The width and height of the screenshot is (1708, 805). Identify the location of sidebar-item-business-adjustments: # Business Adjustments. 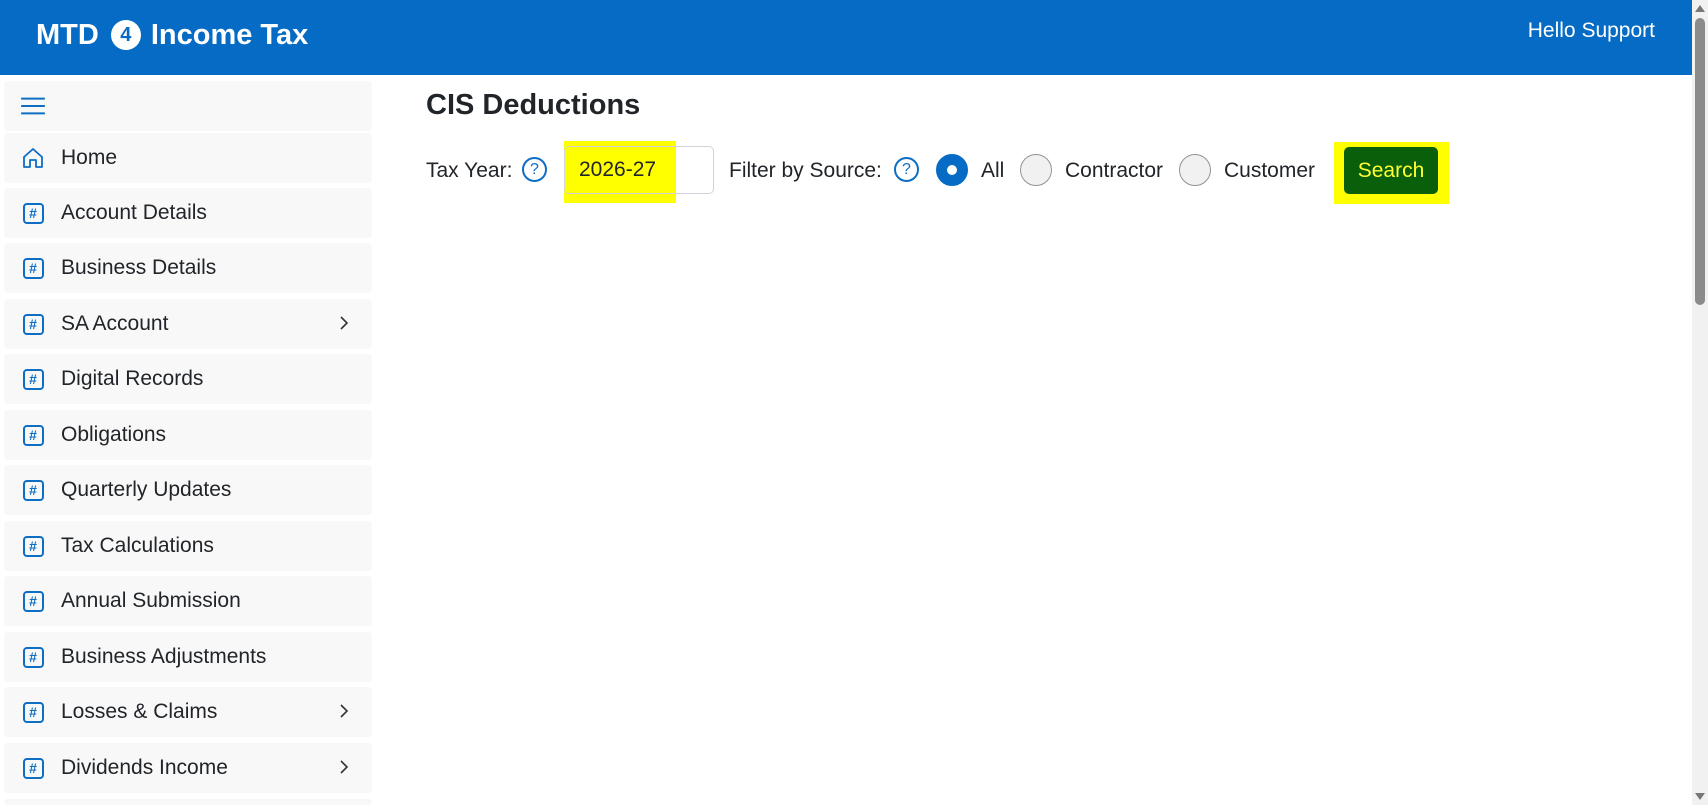
(188, 657).